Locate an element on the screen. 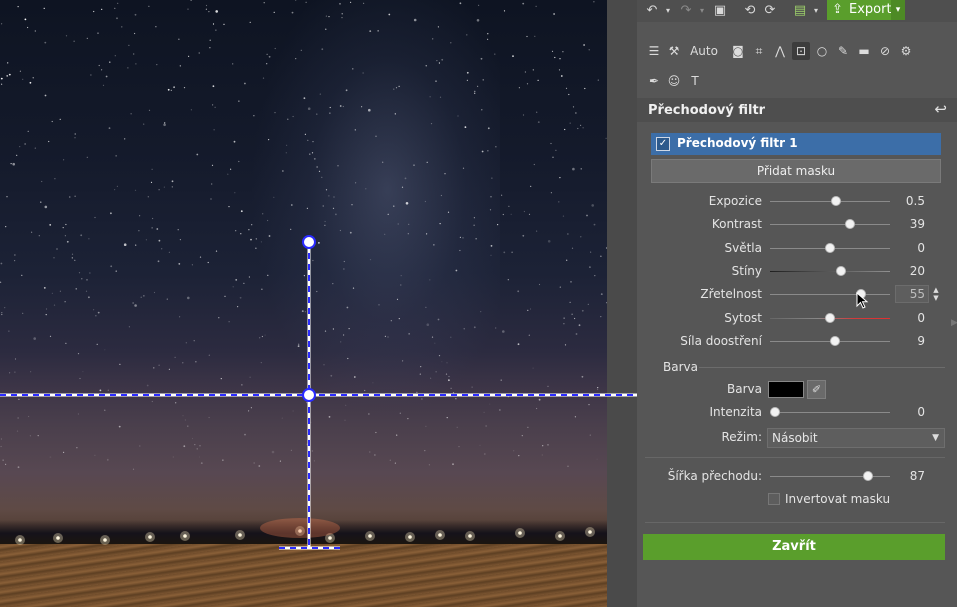  filter-checkbox: ✓ is located at coordinates (663, 144).